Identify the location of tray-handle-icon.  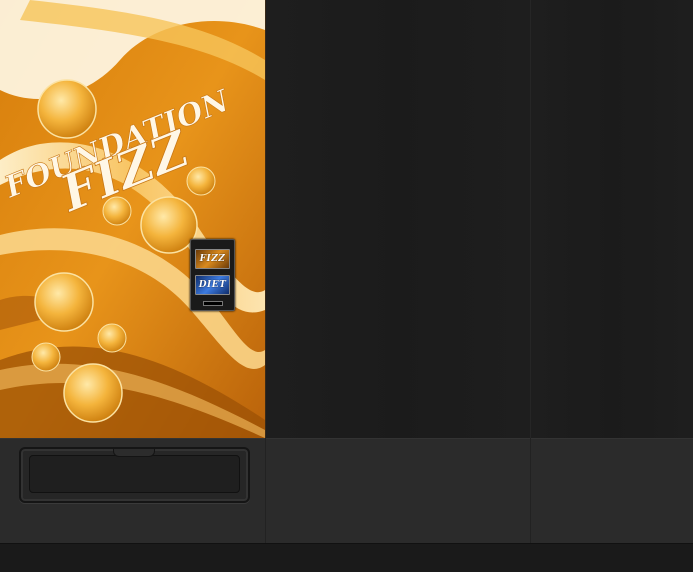
(134, 453).